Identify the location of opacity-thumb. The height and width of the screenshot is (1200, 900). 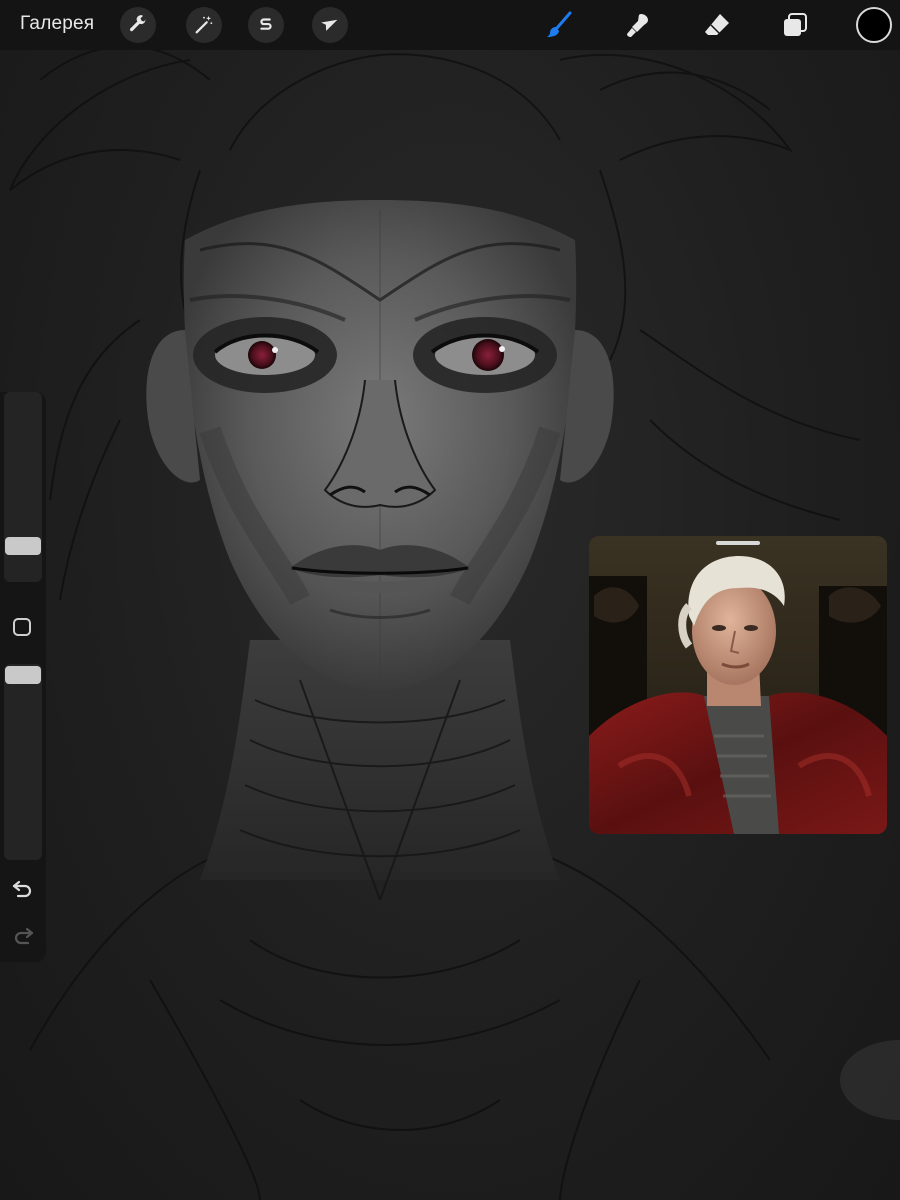
(23, 675).